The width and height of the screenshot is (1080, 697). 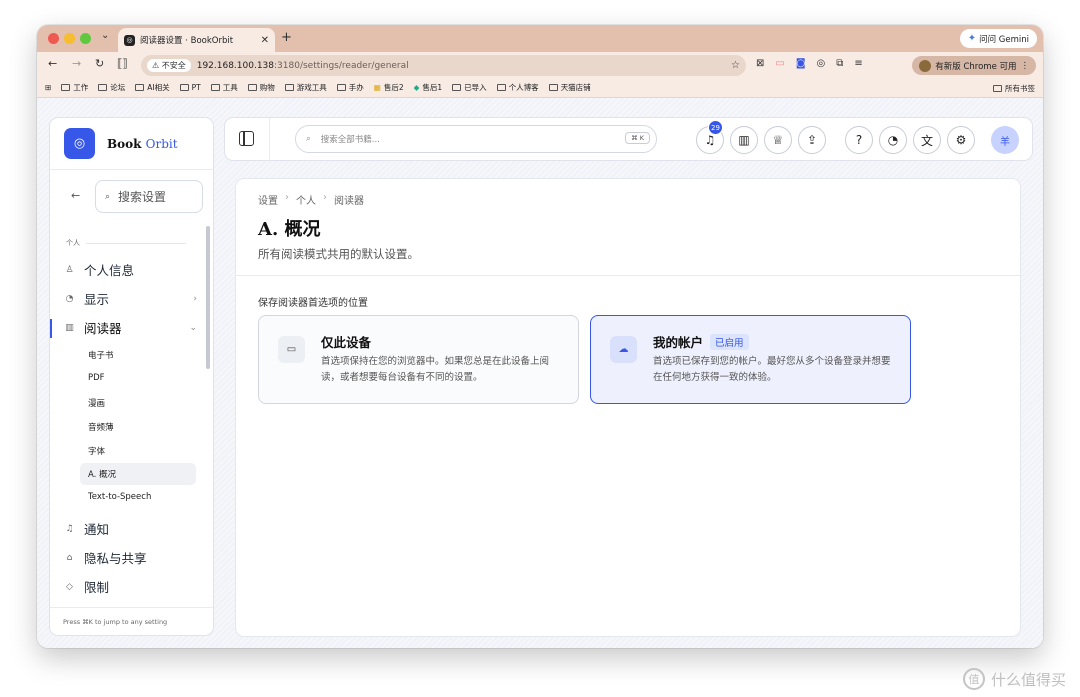 What do you see at coordinates (416, 87) in the screenshot?
I see `store-icon: ◆` at bounding box center [416, 87].